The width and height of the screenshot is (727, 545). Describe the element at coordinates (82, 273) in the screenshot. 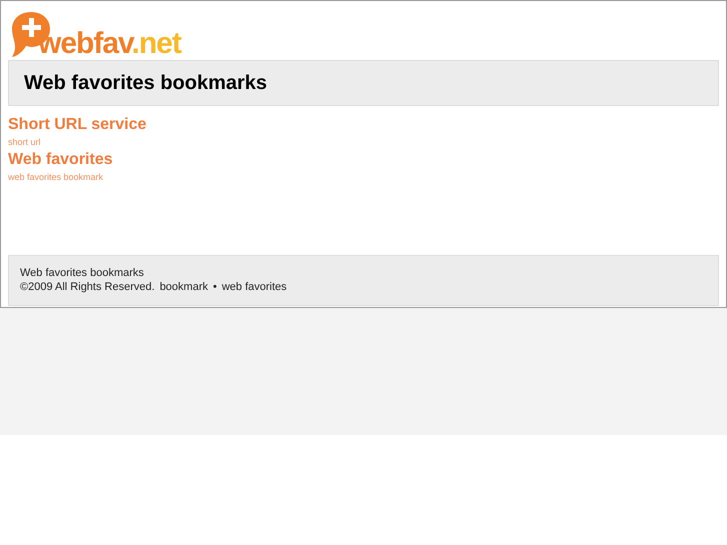

I see `footer-title: Web favorites bookmarks` at that location.